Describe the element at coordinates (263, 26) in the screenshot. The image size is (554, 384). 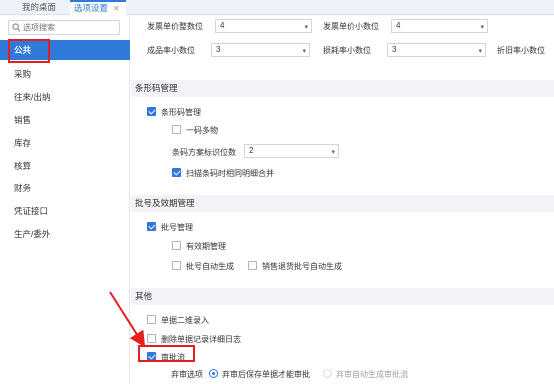
I see `invoice-price-int-select: 4 ▾` at that location.